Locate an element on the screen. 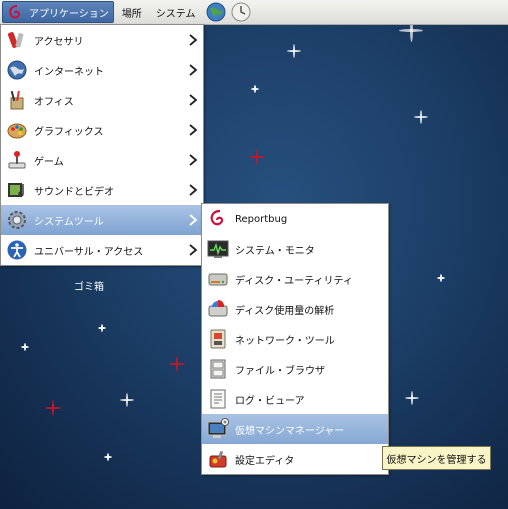 The width and height of the screenshot is (508, 509). menu-item-internet: インターネット is located at coordinates (102, 70).